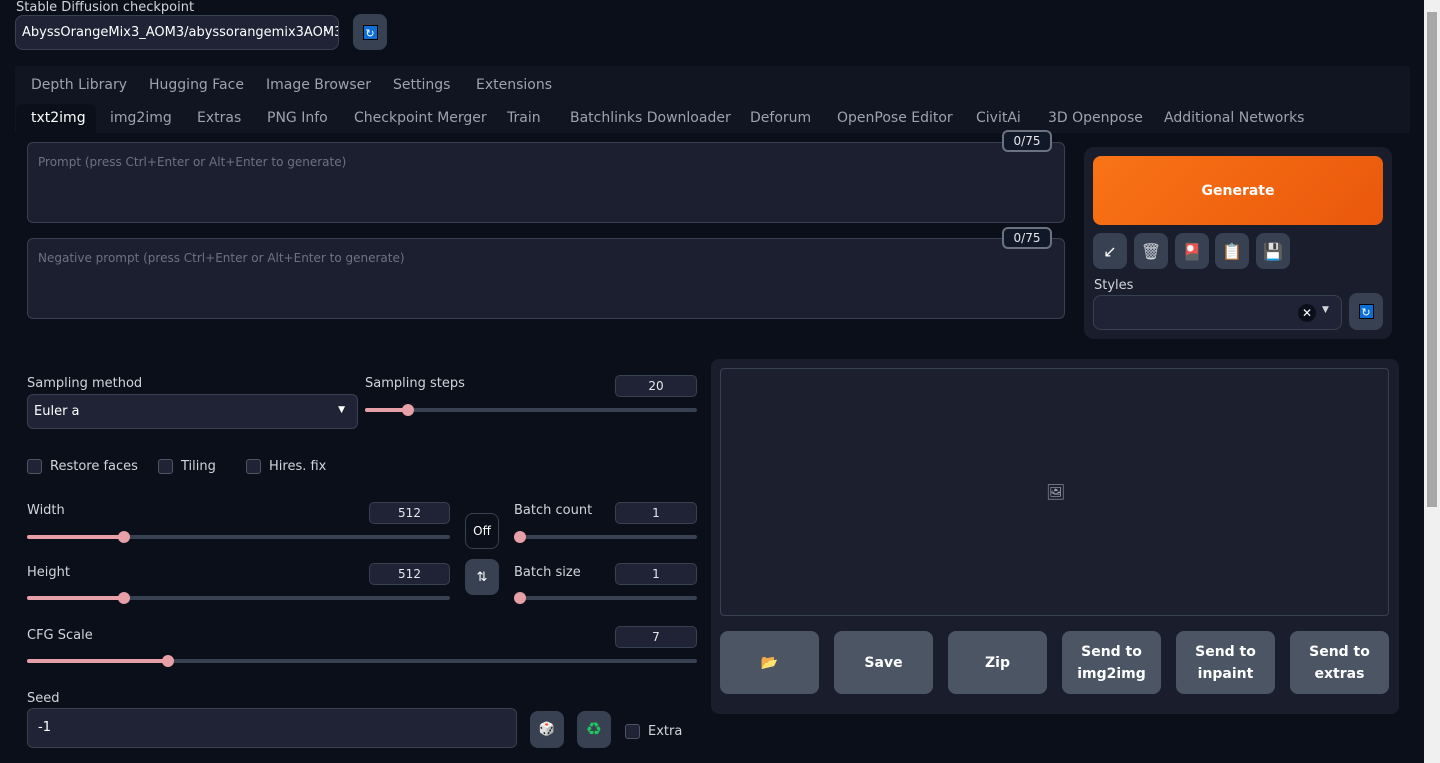 This screenshot has width=1440, height=763. I want to click on restore-faces-label: Restore faces, so click(94, 466).